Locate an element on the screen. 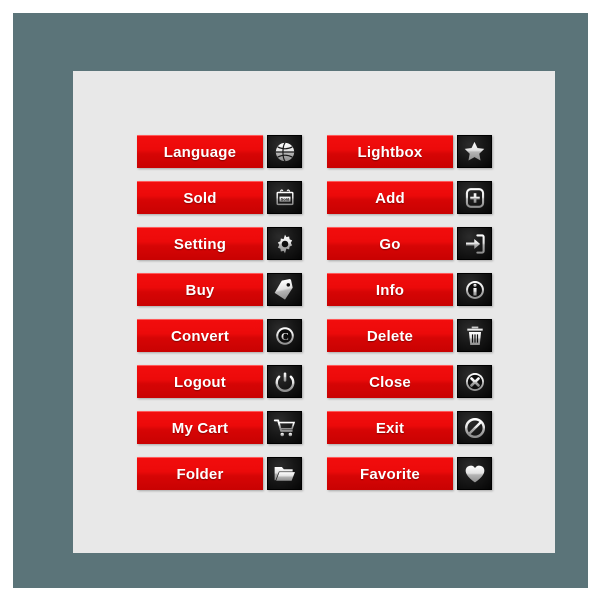 This screenshot has height=600, width=600. button-label-box: Go is located at coordinates (390, 243).